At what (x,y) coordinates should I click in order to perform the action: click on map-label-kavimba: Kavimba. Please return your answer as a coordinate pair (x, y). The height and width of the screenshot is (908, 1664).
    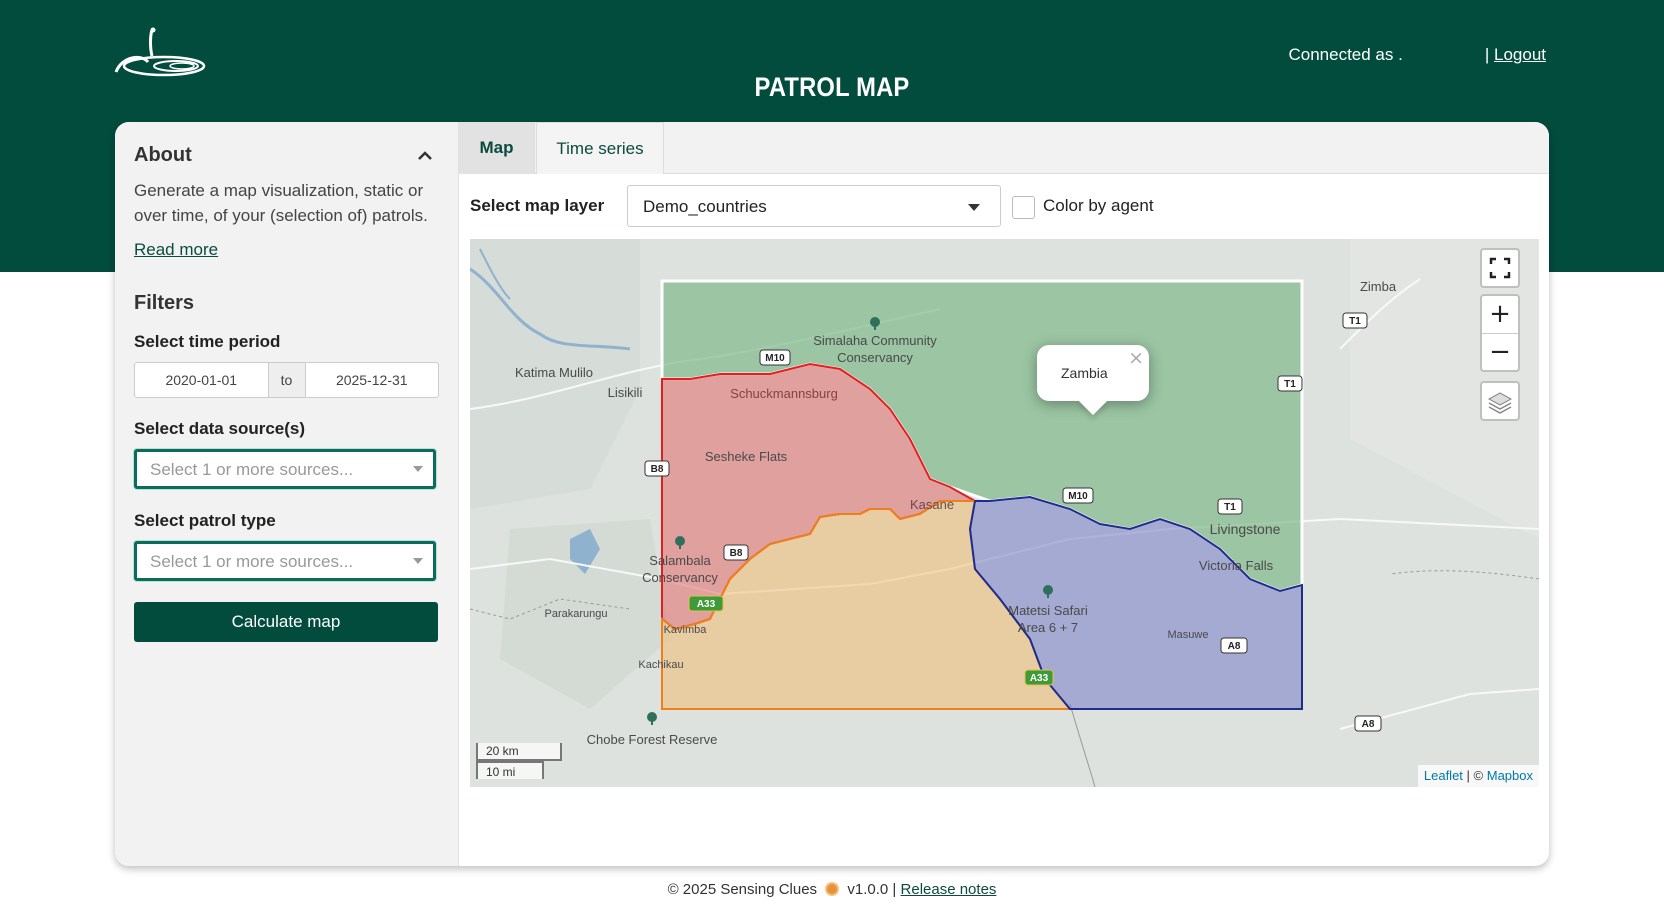
    Looking at the image, I should click on (686, 630).